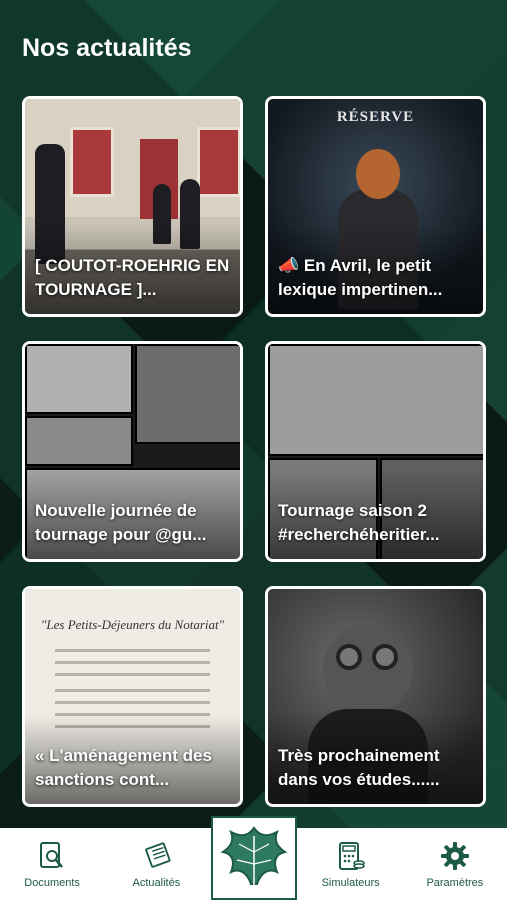 This screenshot has height=900, width=507. What do you see at coordinates (52, 856) in the screenshot?
I see `document-search-icon` at bounding box center [52, 856].